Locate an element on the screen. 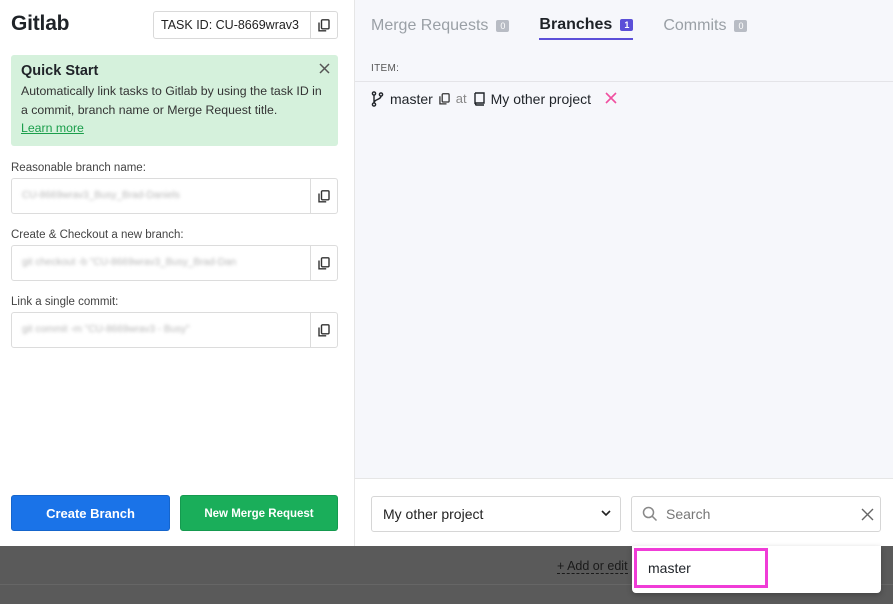 The image size is (893, 604). copy-branch-name-button is located at coordinates (323, 196).